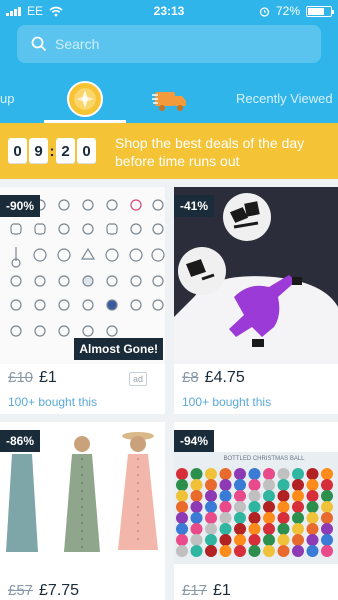  I want to click on product-image: -86%, so click(82, 502).